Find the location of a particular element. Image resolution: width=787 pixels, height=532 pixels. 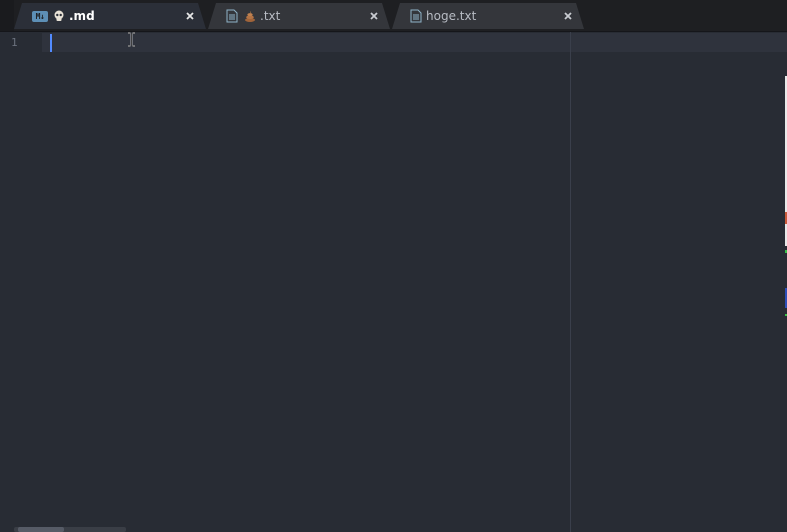

skull-icon is located at coordinates (59, 16).